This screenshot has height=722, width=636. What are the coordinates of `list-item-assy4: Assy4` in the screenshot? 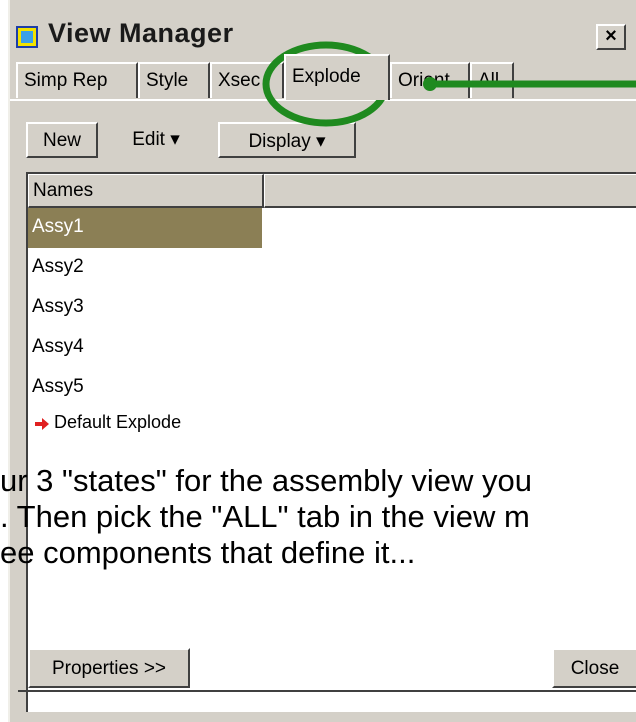 It's located at (145, 348).